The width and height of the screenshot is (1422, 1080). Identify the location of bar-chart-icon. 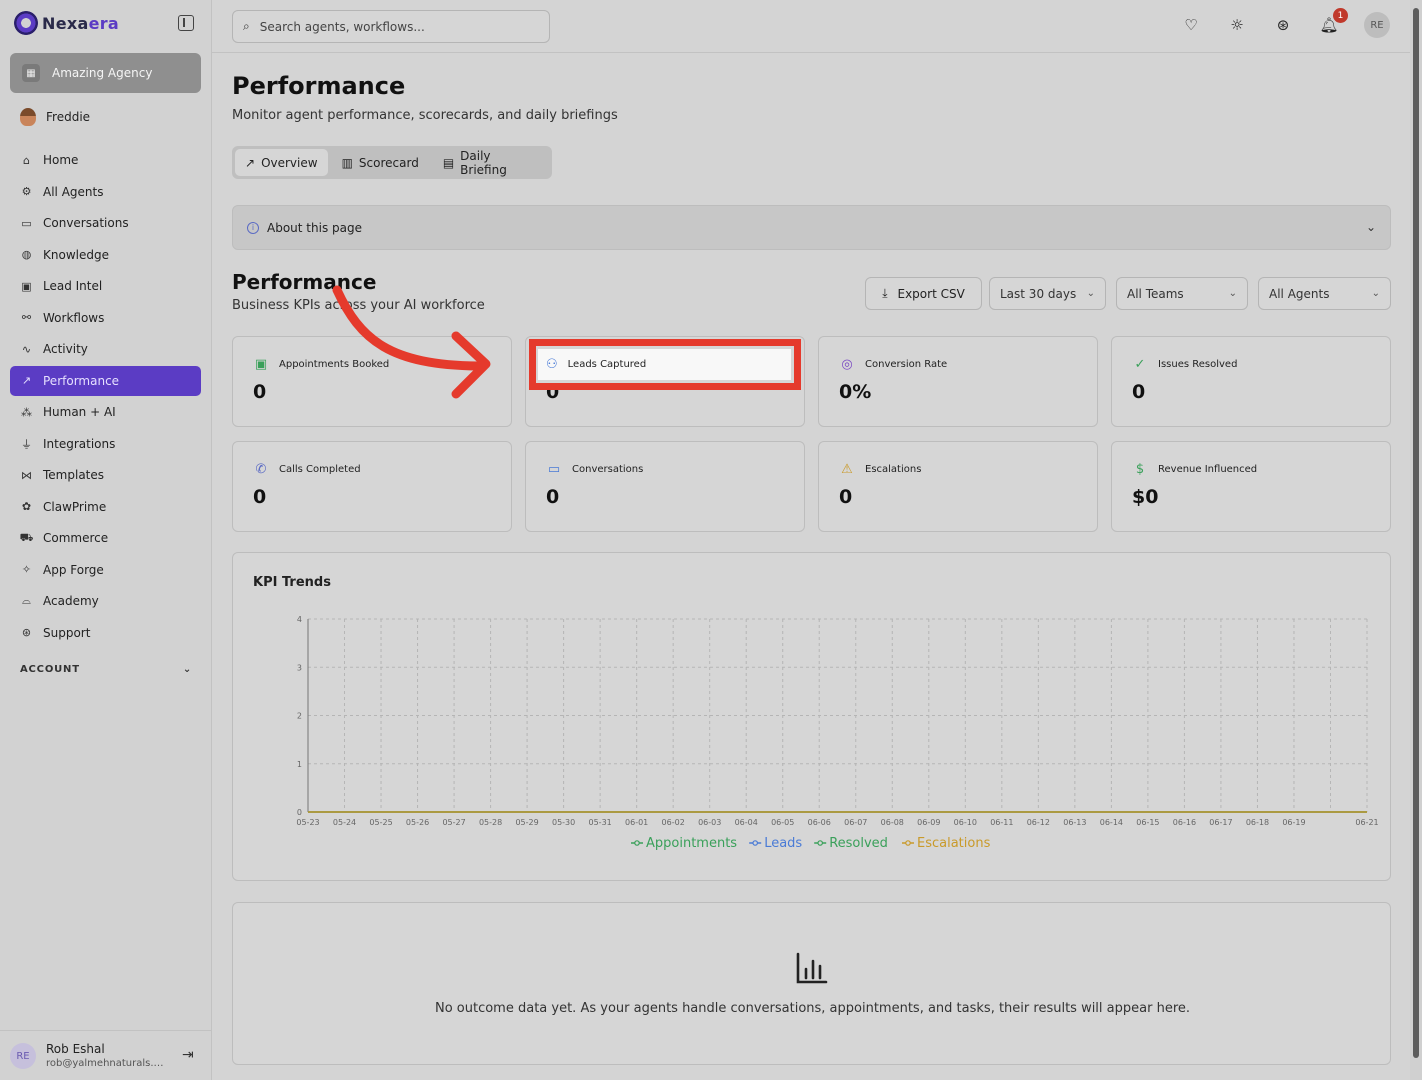
(812, 968).